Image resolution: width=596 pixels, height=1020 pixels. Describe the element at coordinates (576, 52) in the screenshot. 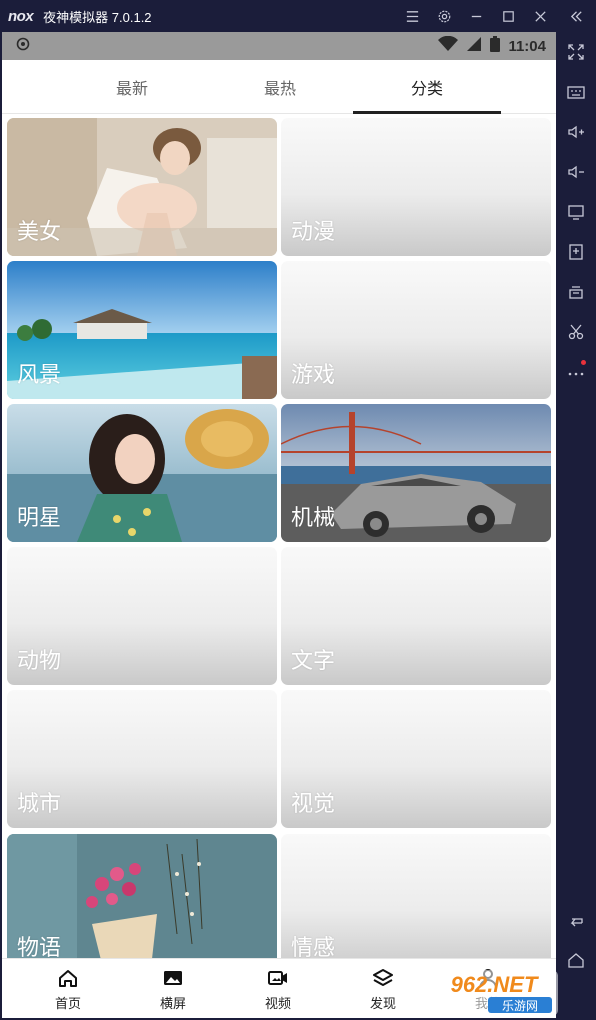

I see `fullscreen-icon` at that location.